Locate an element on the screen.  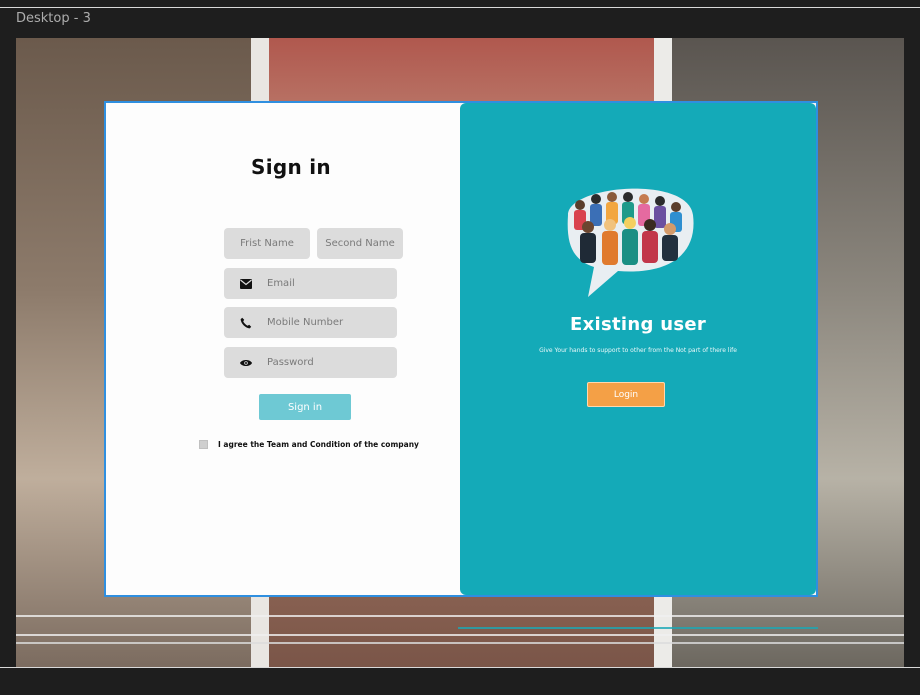
password-field: Password is located at coordinates (310, 362).